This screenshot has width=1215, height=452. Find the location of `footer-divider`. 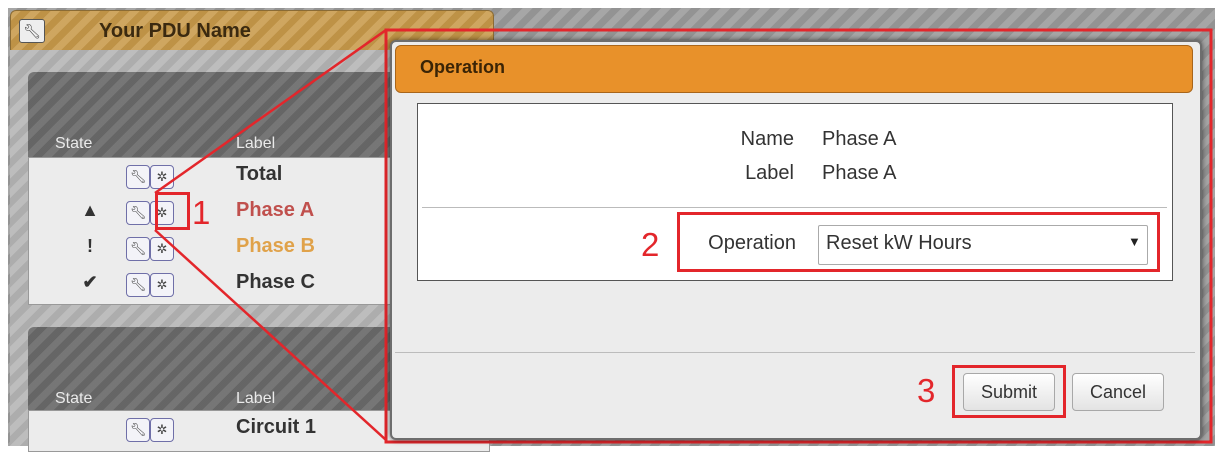

footer-divider is located at coordinates (795, 352).